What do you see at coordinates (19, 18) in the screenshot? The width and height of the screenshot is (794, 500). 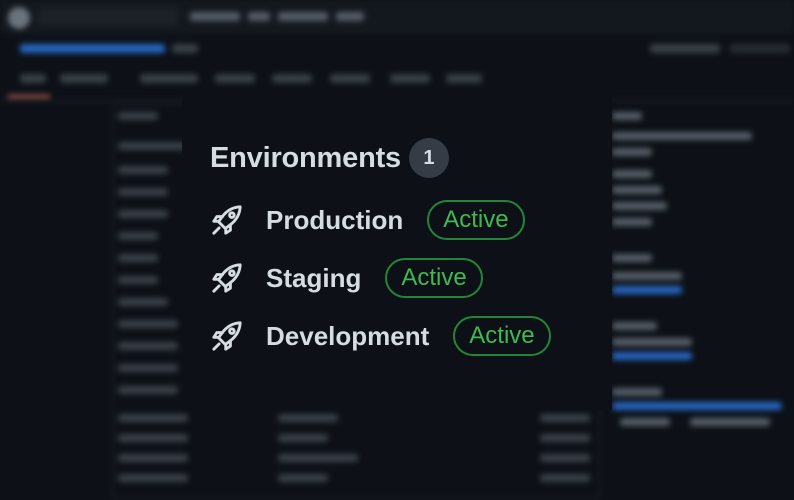 I see `bg-logo-icon` at bounding box center [19, 18].